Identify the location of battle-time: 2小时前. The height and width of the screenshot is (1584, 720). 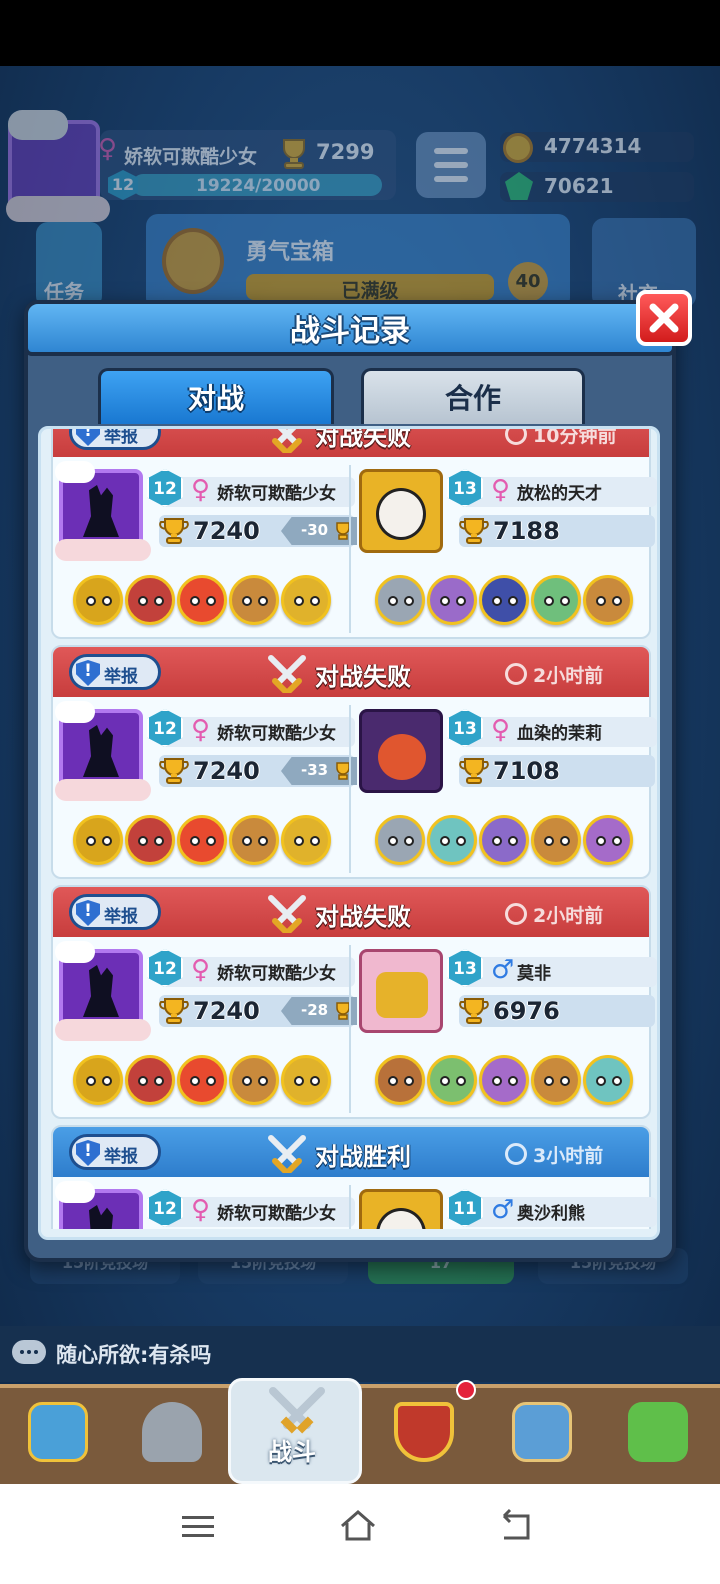
(568, 916).